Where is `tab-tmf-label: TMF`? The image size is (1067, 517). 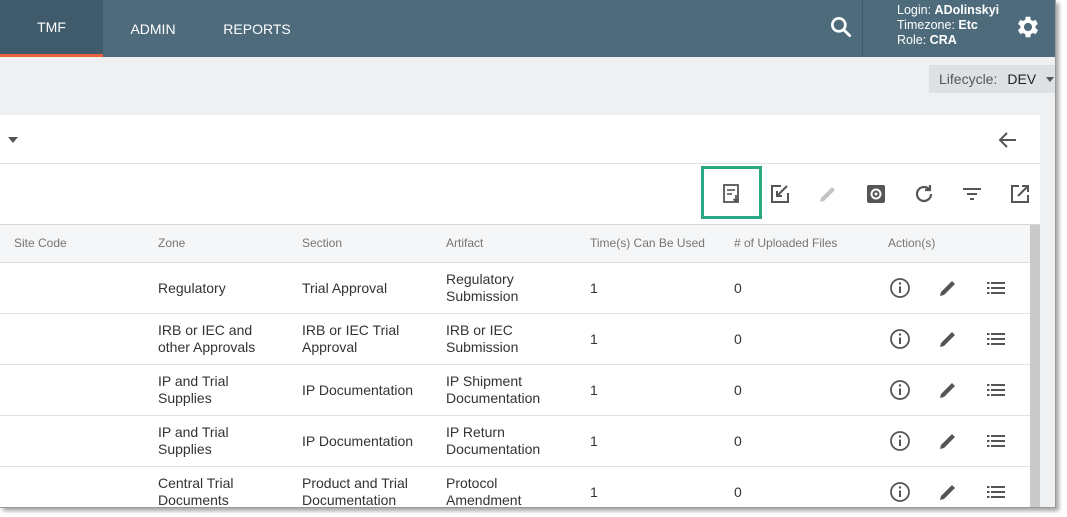
tab-tmf-label: TMF is located at coordinates (51, 27).